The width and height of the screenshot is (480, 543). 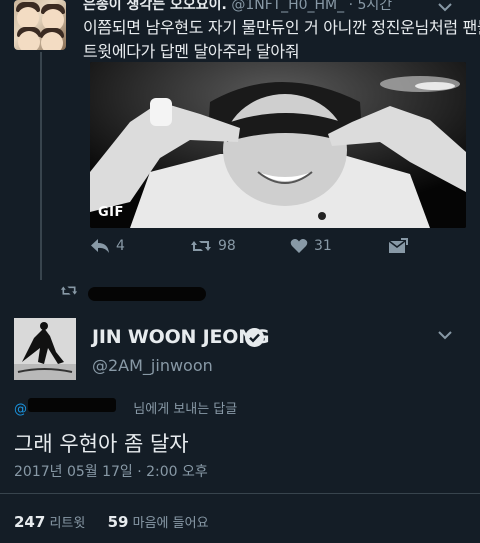 I want to click on retweet-stat-label: 리트윗, so click(x=67, y=523).